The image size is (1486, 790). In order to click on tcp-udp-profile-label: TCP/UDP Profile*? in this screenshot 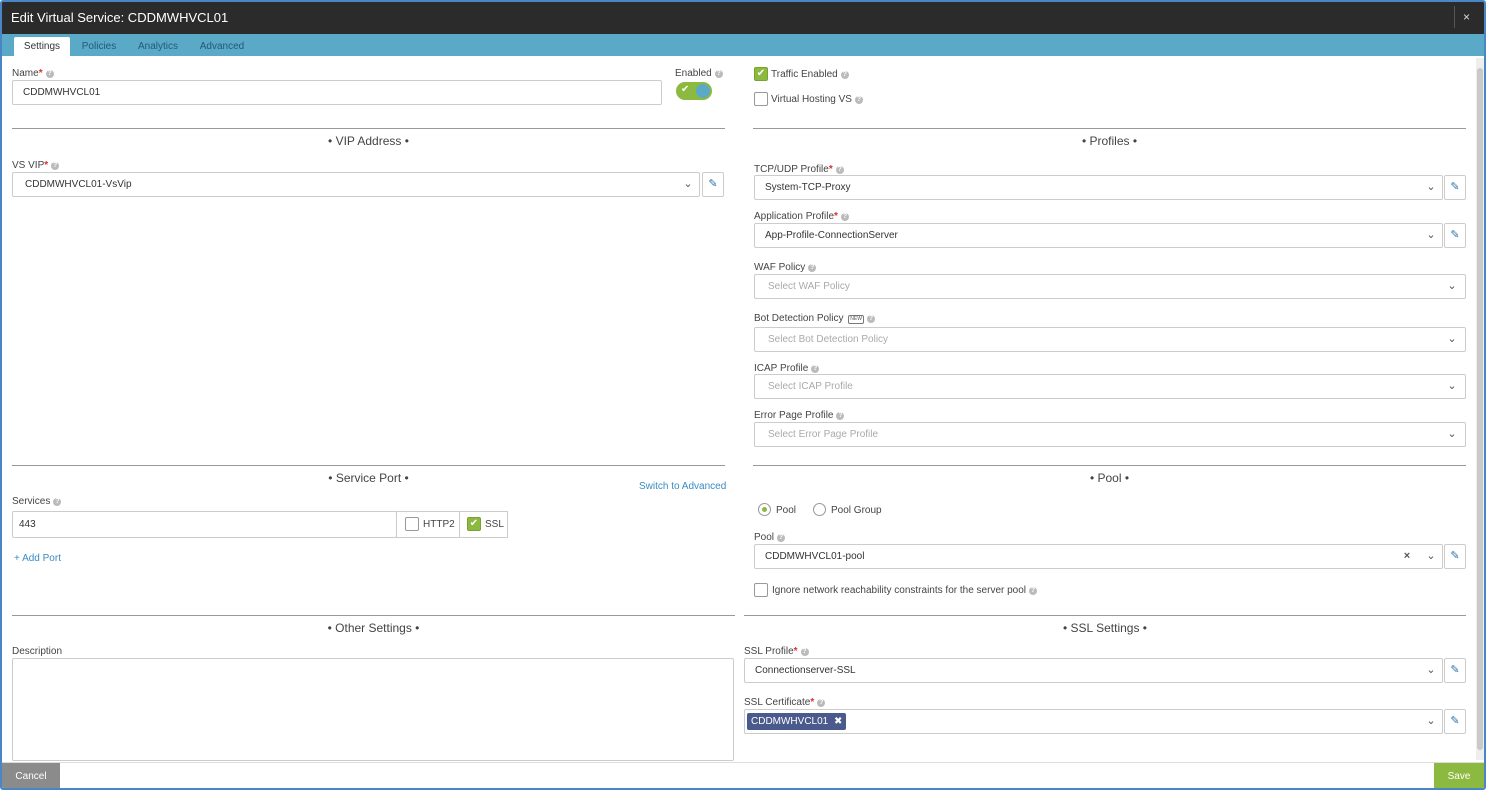, I will do `click(799, 169)`.